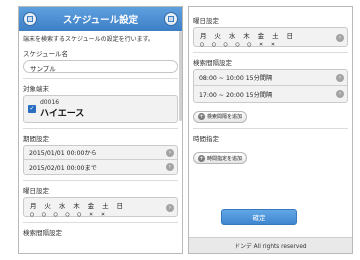  I want to click on period-from-row: 2015/01/01 00:00から ›, so click(100, 153).